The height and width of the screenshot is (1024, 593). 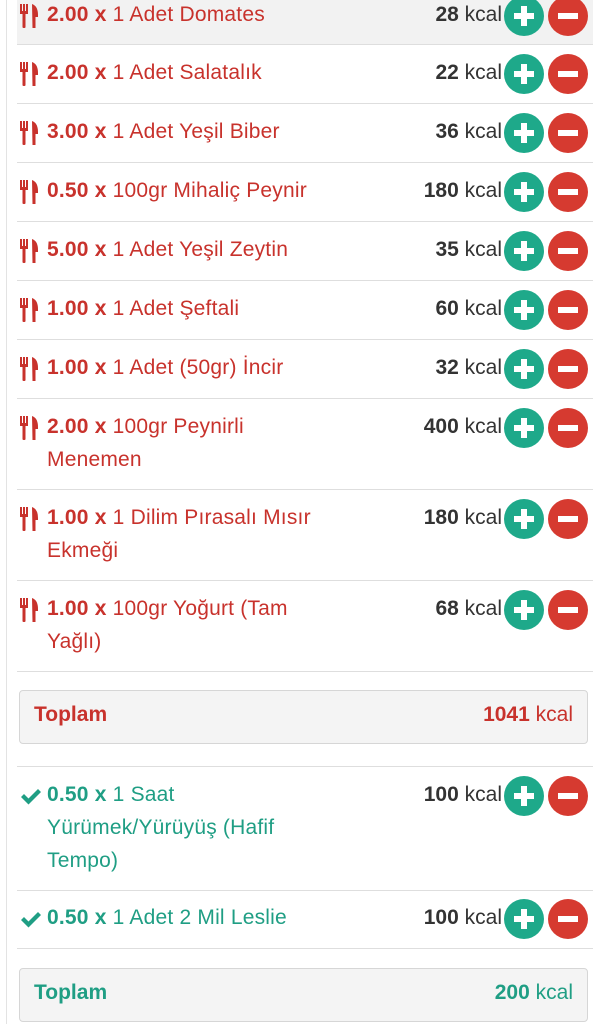 I want to click on food-item-text: 3.00 x 1 Adet Yeşil Biber, so click(x=163, y=131).